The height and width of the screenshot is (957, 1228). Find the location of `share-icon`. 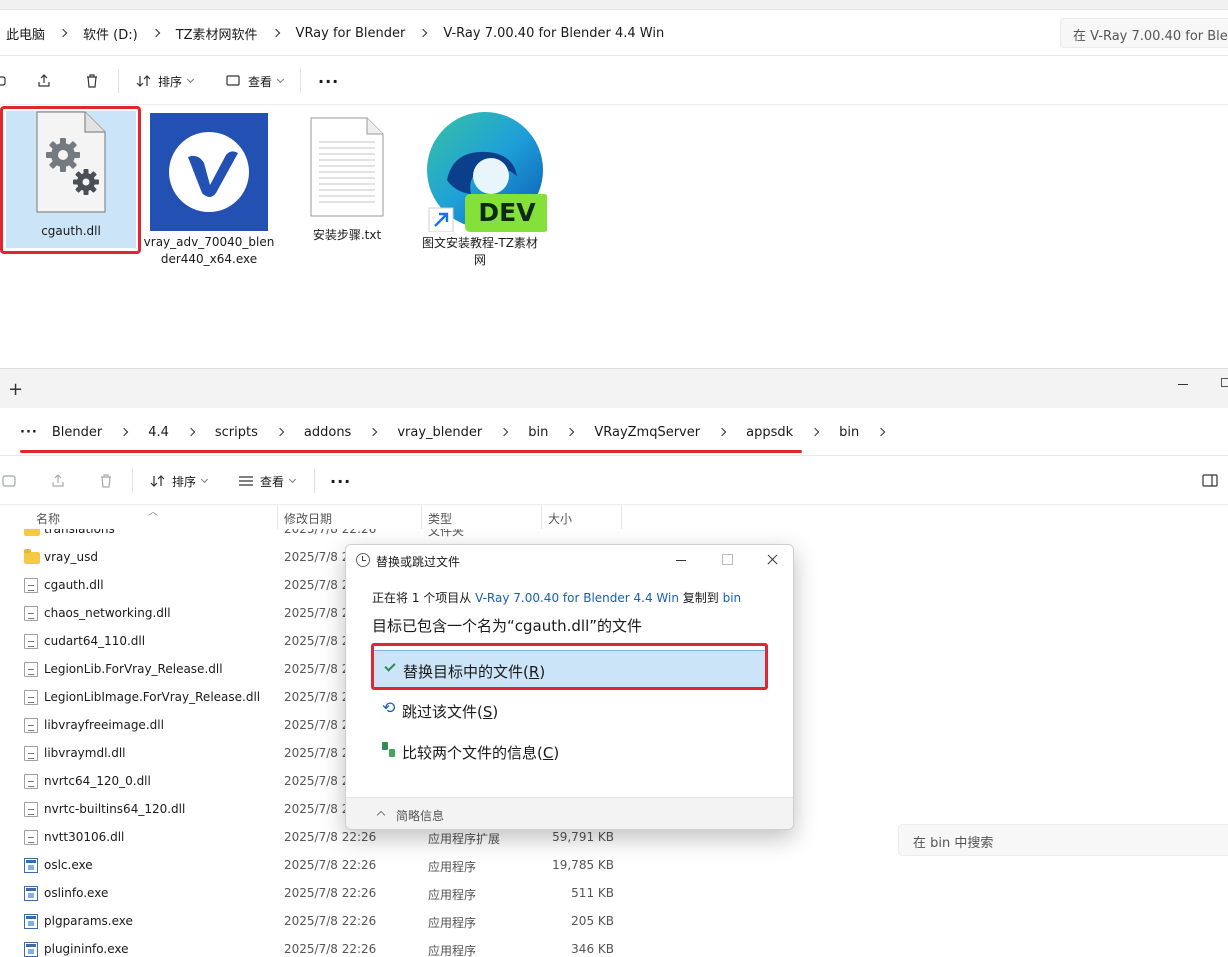

share-icon is located at coordinates (44, 80).